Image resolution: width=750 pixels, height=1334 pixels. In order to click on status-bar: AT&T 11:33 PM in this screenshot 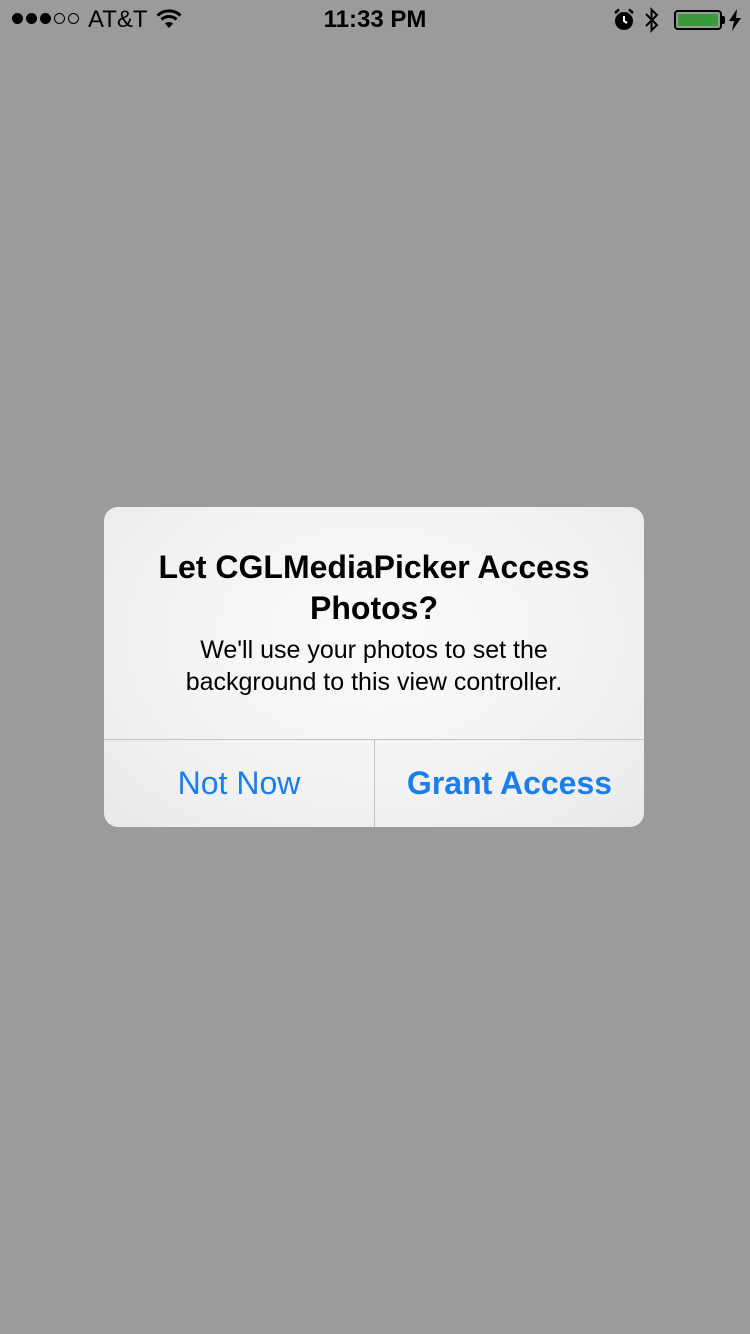, I will do `click(375, 20)`.